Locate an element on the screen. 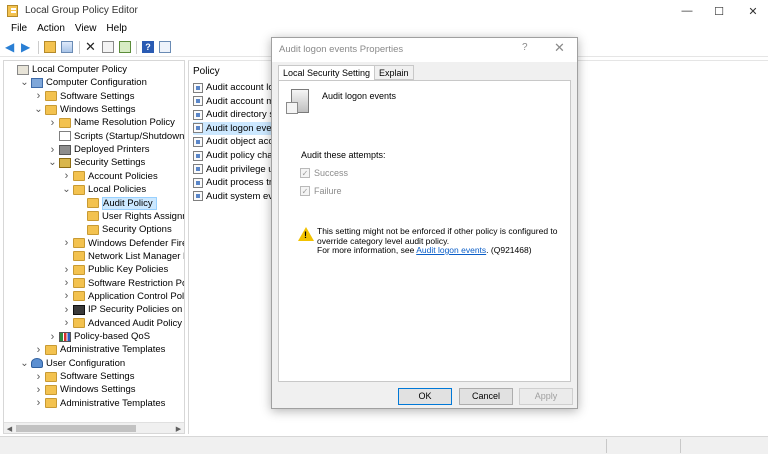  tree-item: › IP Security Policies on Loca is located at coordinates (124, 309).